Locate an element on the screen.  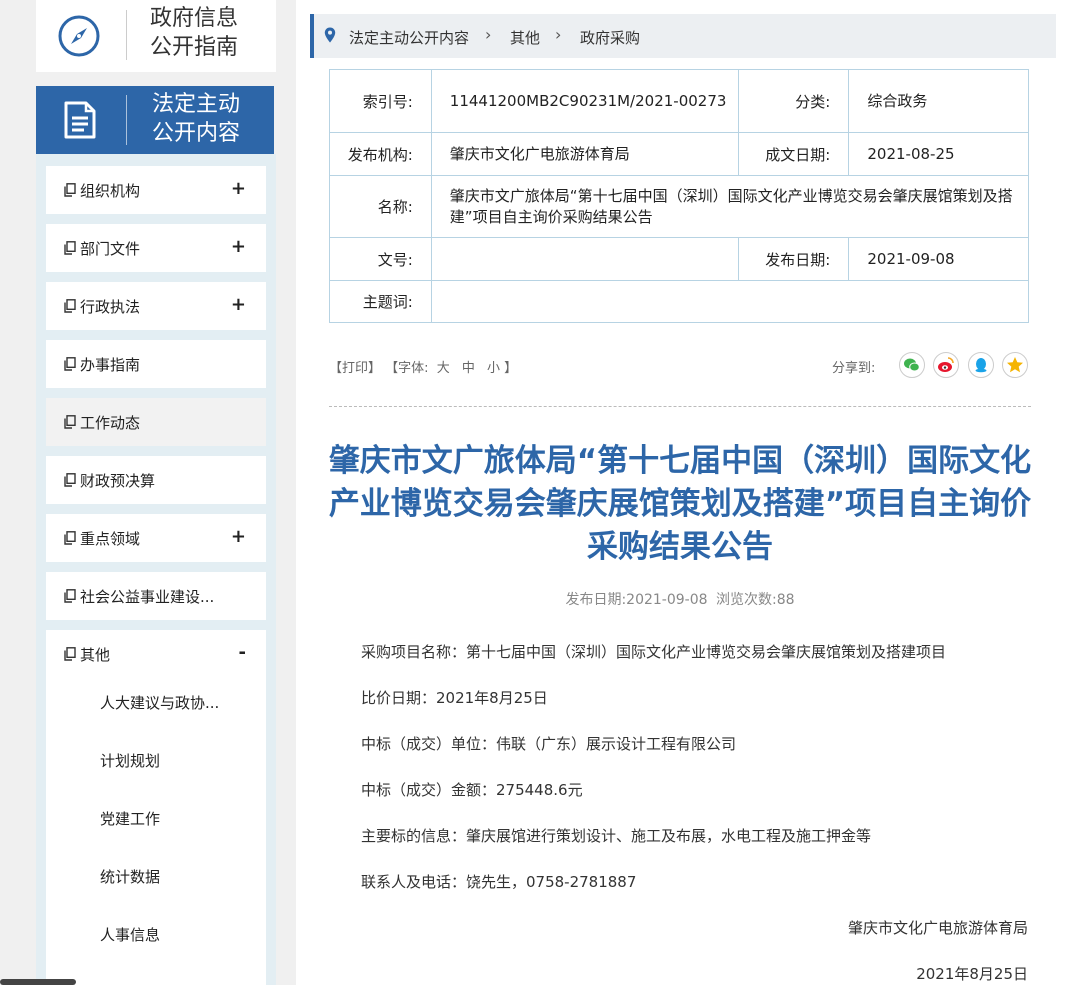
document-icon is located at coordinates (80, 120).